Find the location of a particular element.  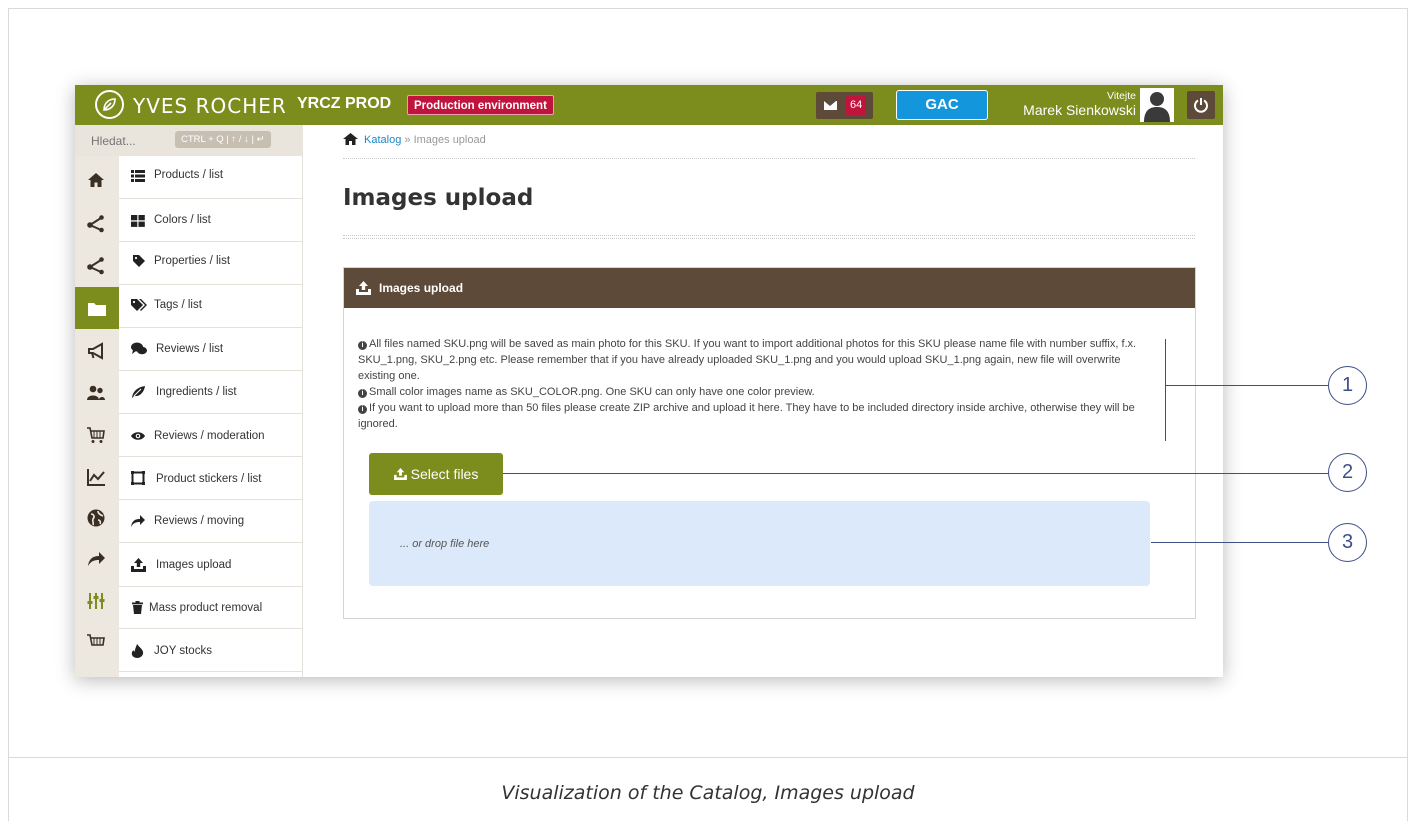

menu-label: Ingredients / list is located at coordinates (196, 392).